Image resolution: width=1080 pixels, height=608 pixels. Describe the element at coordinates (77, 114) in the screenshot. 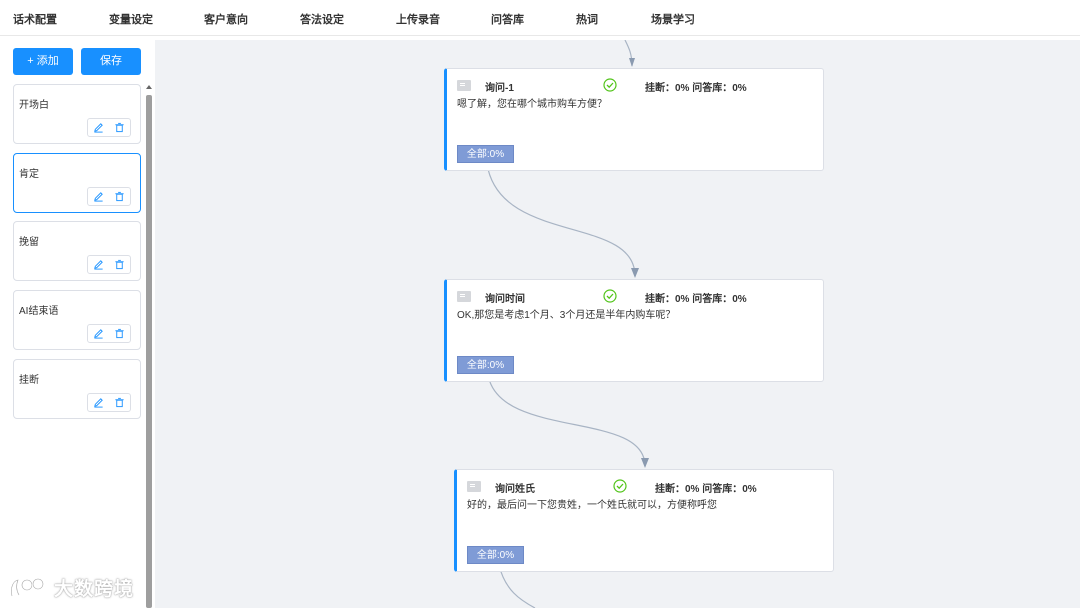

I see `node-card-opening: 开场白` at that location.